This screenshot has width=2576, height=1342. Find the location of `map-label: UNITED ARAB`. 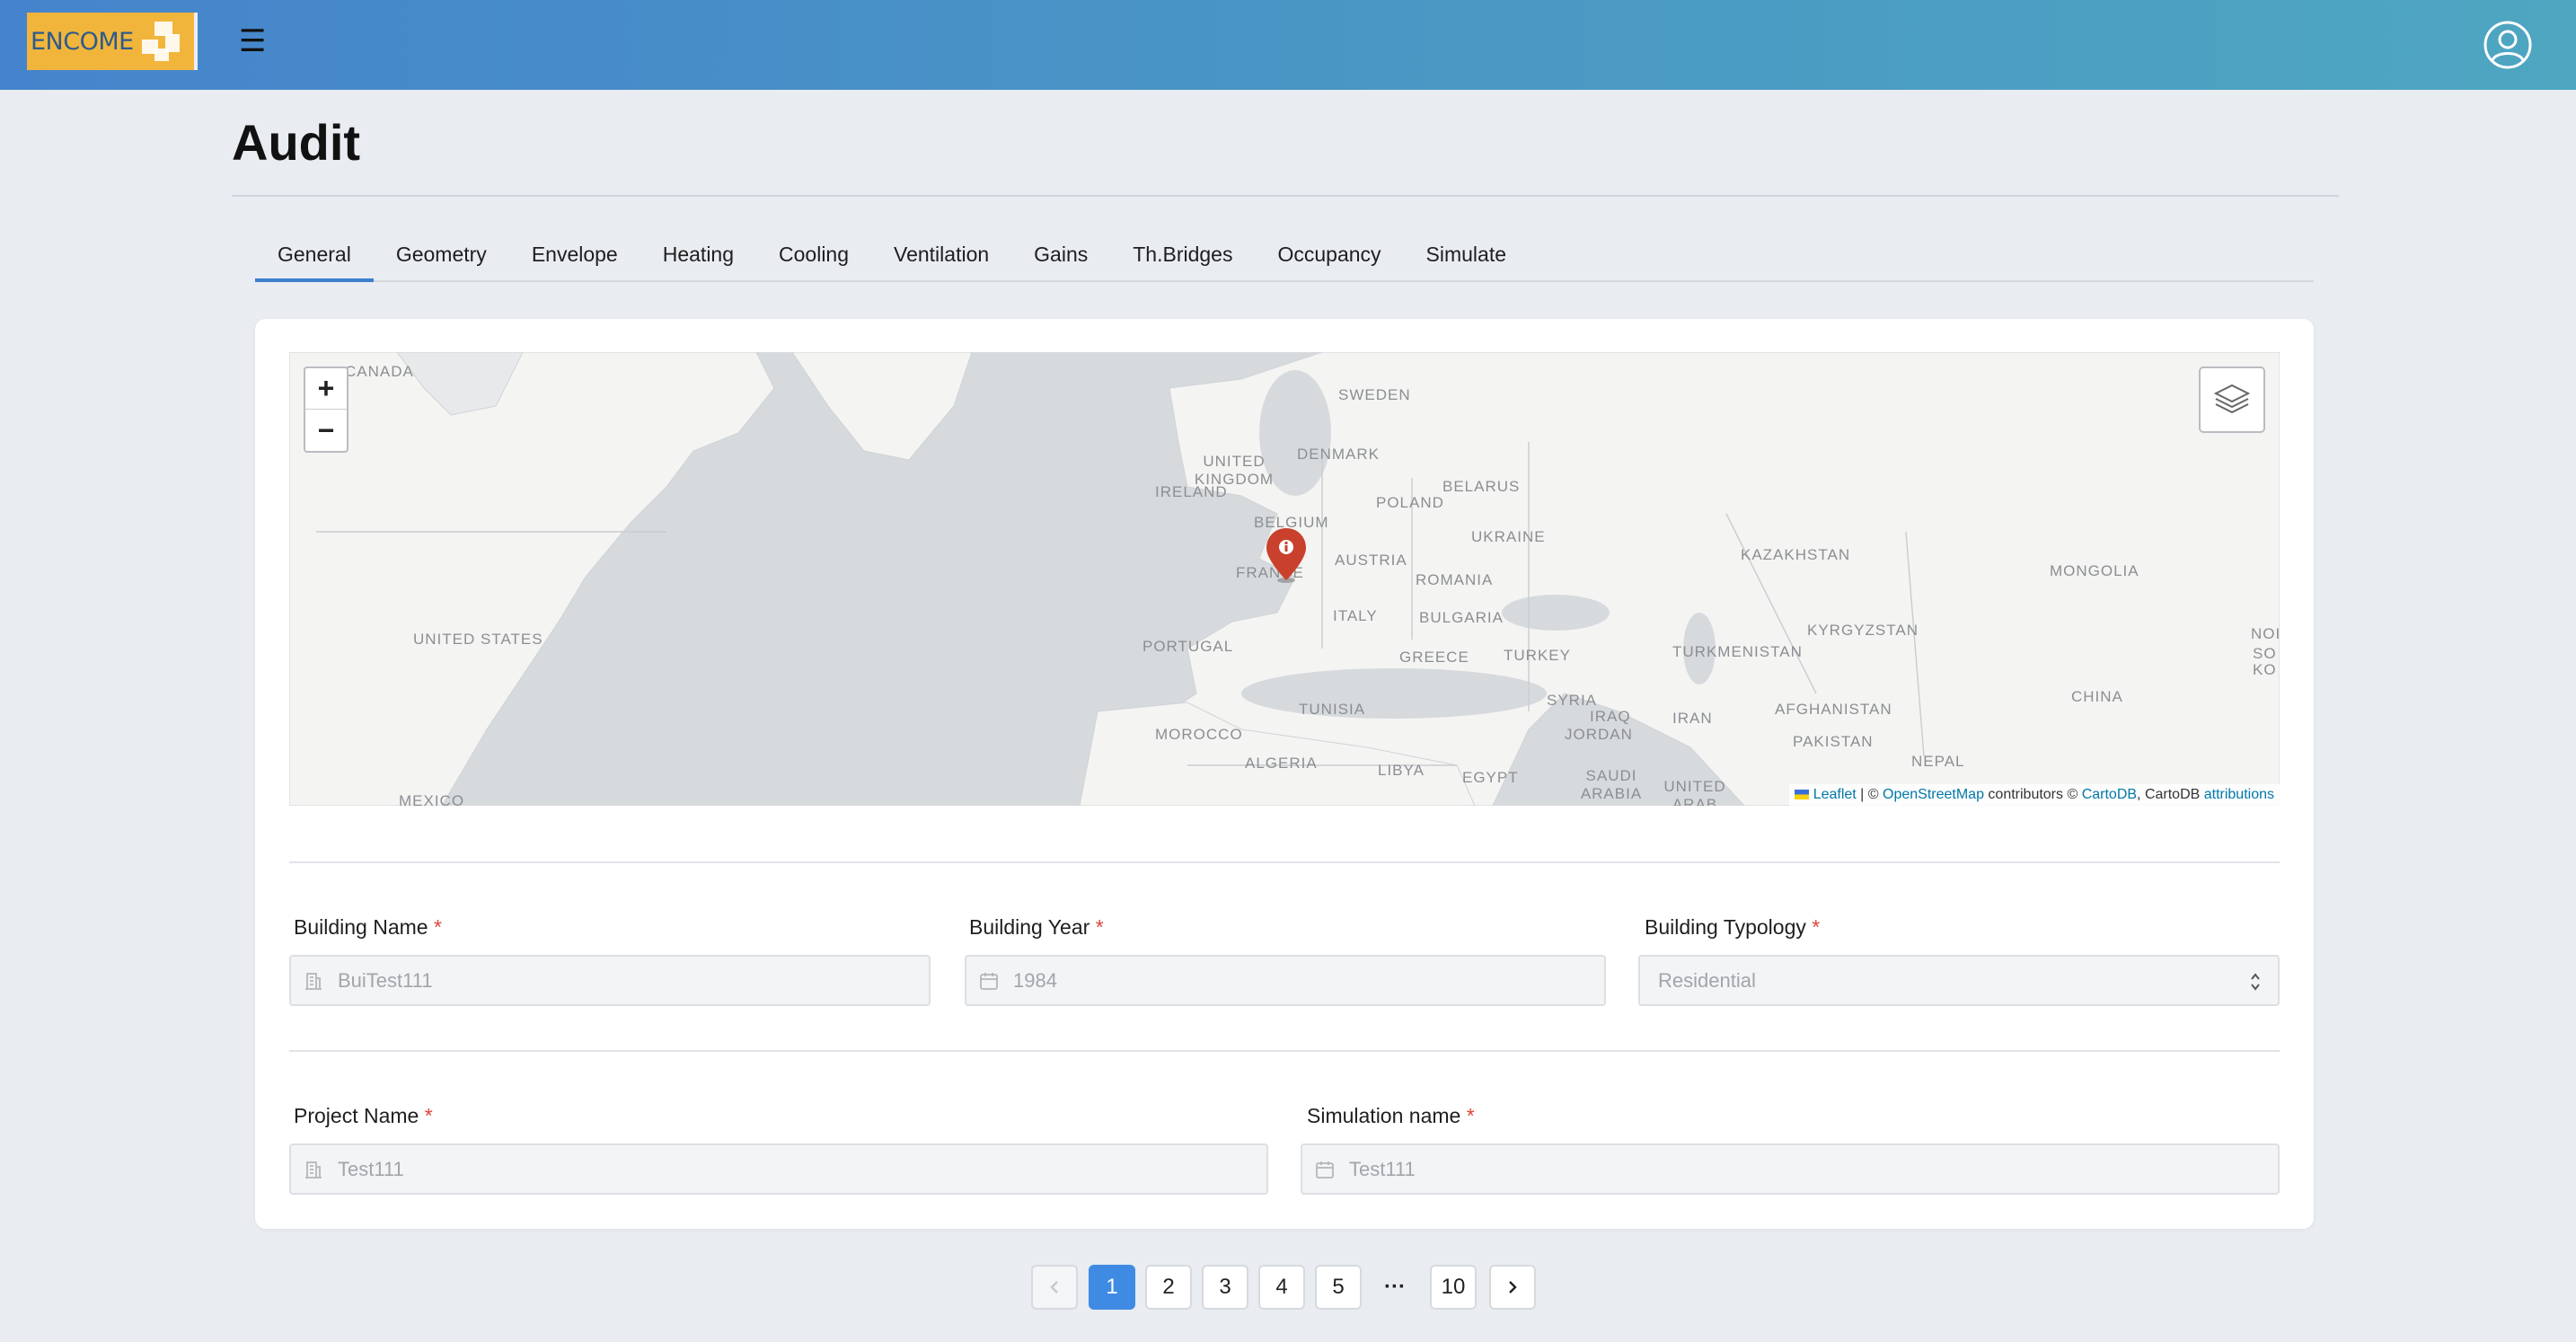

map-label: UNITED ARAB is located at coordinates (1694, 792).